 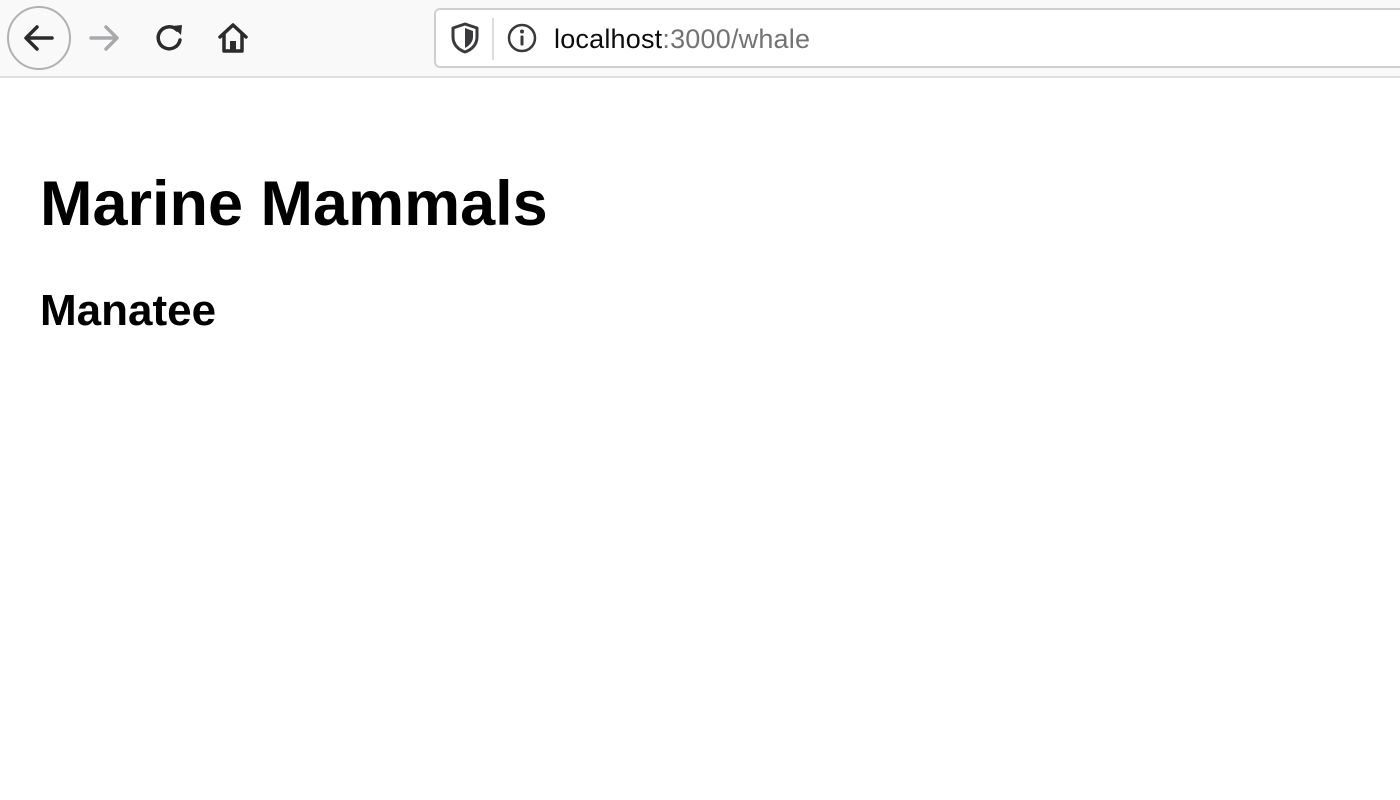 I want to click on animal-name-heading: Manatee, so click(x=128, y=310).